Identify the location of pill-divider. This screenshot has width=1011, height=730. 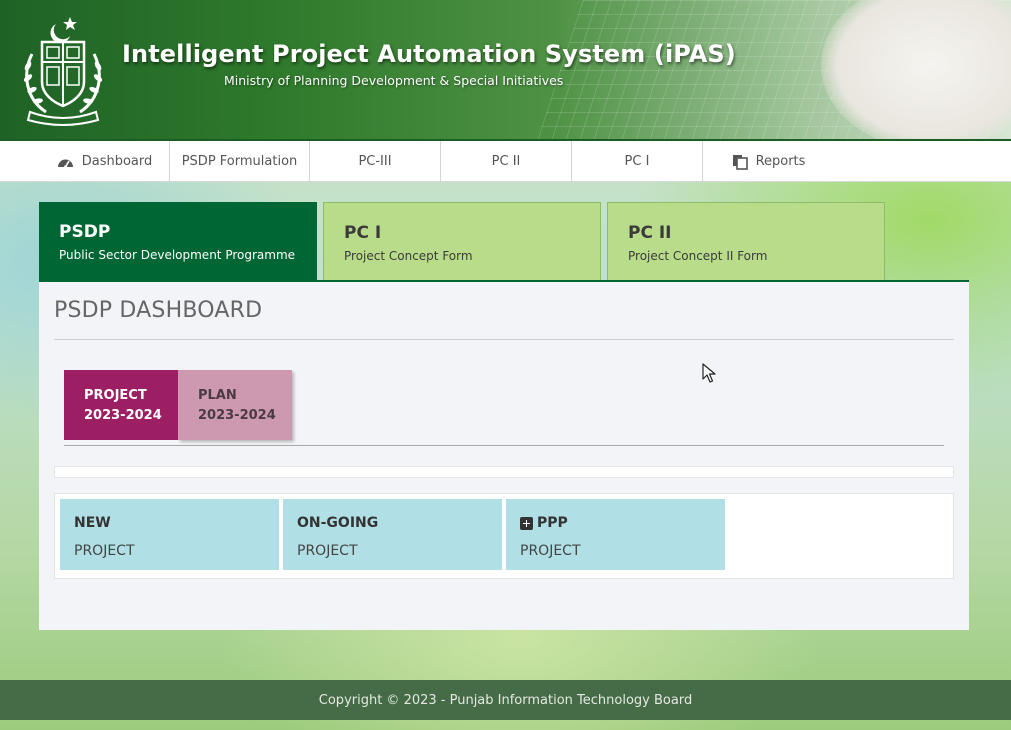
(504, 445).